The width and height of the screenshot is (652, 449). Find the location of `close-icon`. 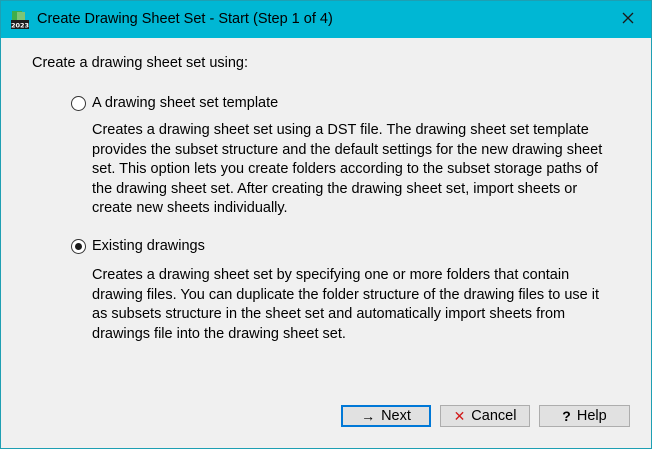

close-icon is located at coordinates (628, 20).